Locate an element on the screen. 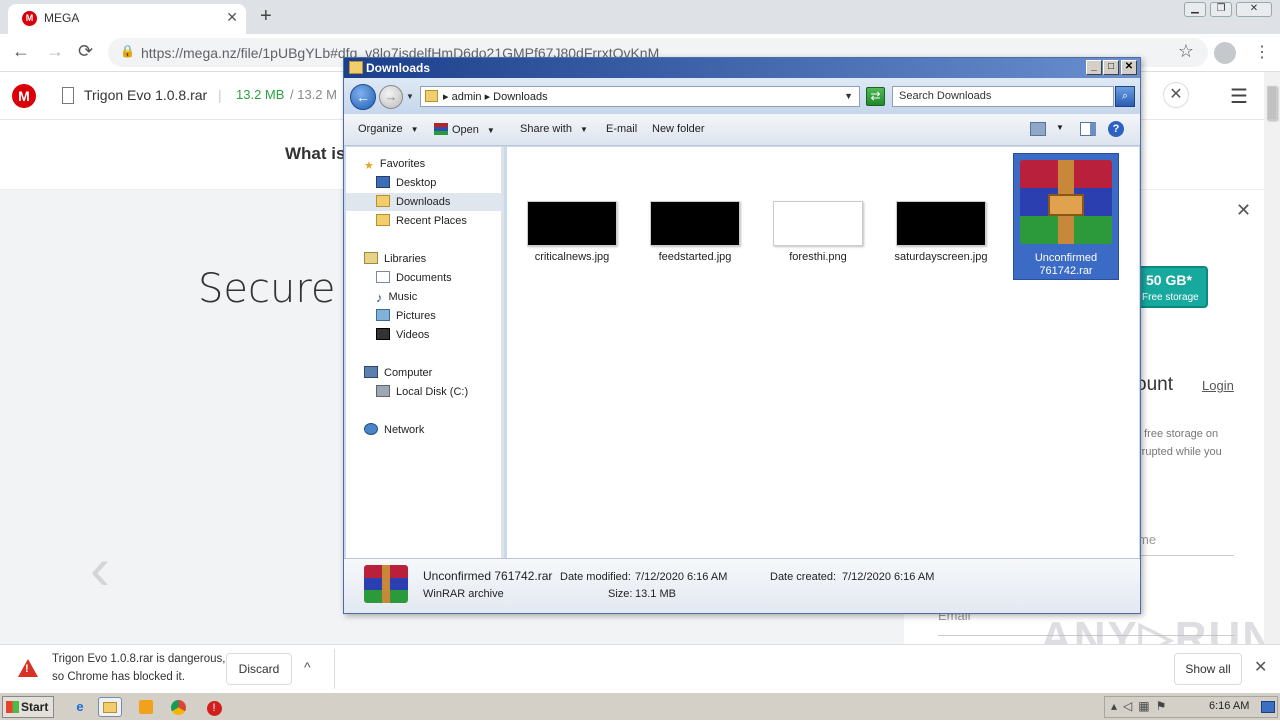 Image resolution: width=1280 pixels, height=721 pixels. file-item-criticalnews: criticalnews.jpg is located at coordinates (572, 236).